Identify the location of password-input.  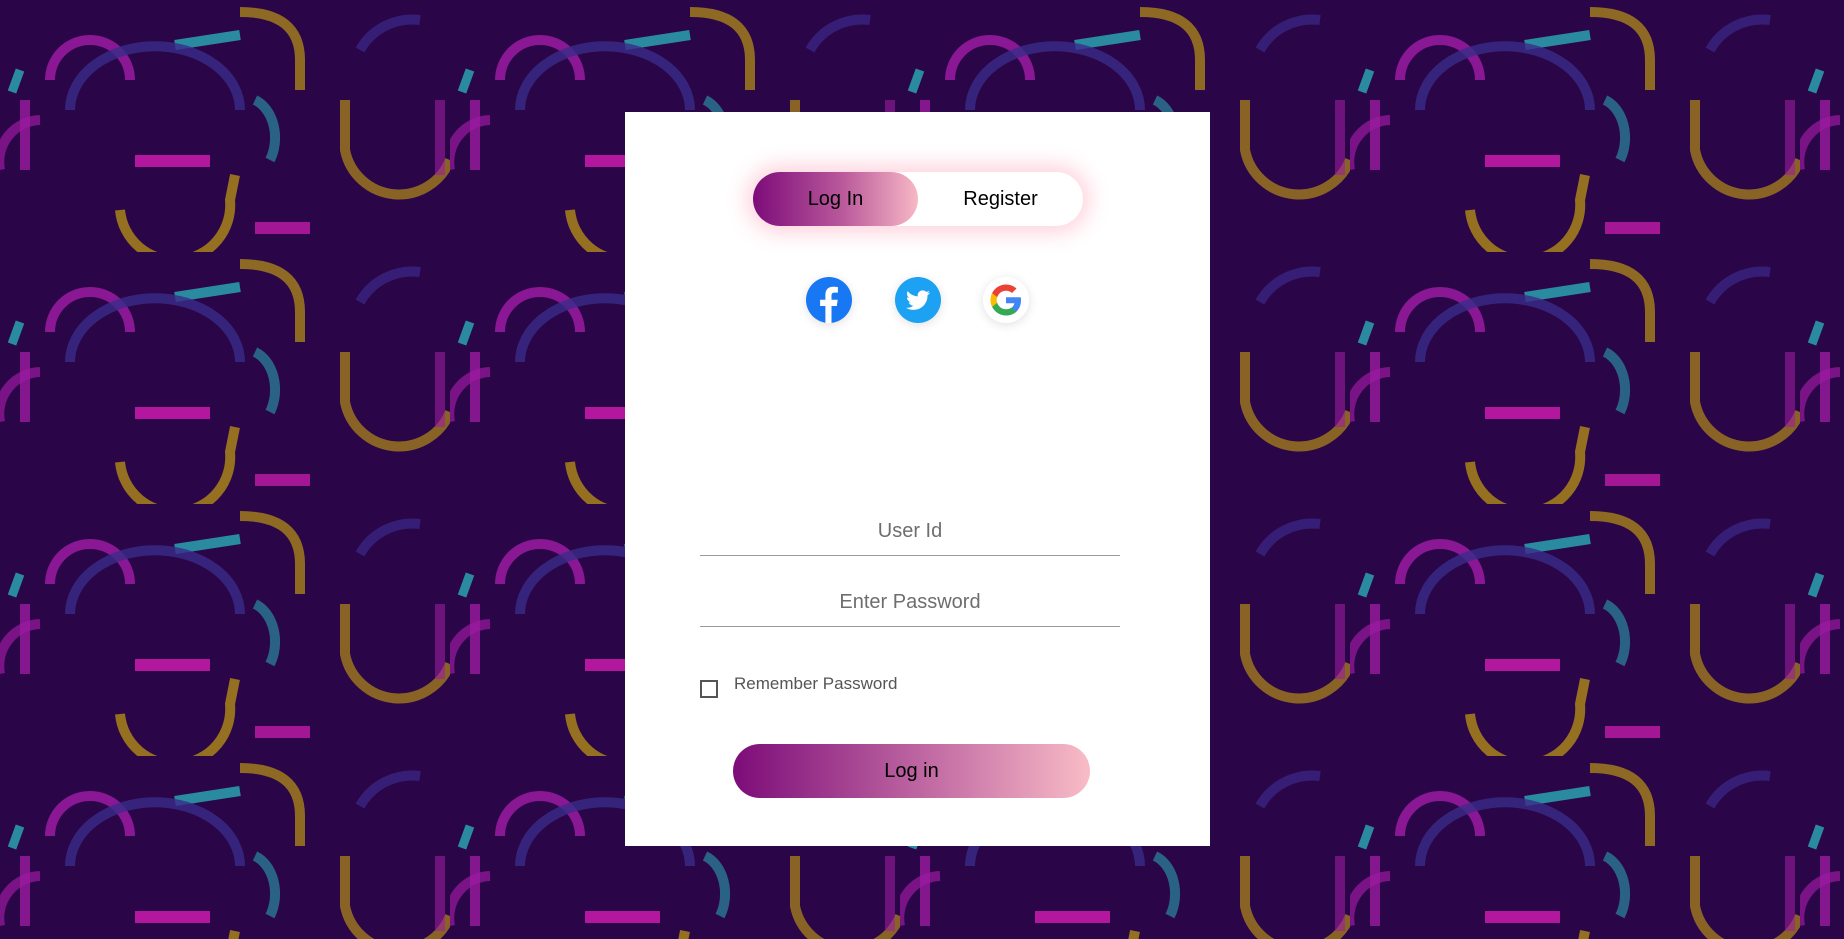
(910, 602).